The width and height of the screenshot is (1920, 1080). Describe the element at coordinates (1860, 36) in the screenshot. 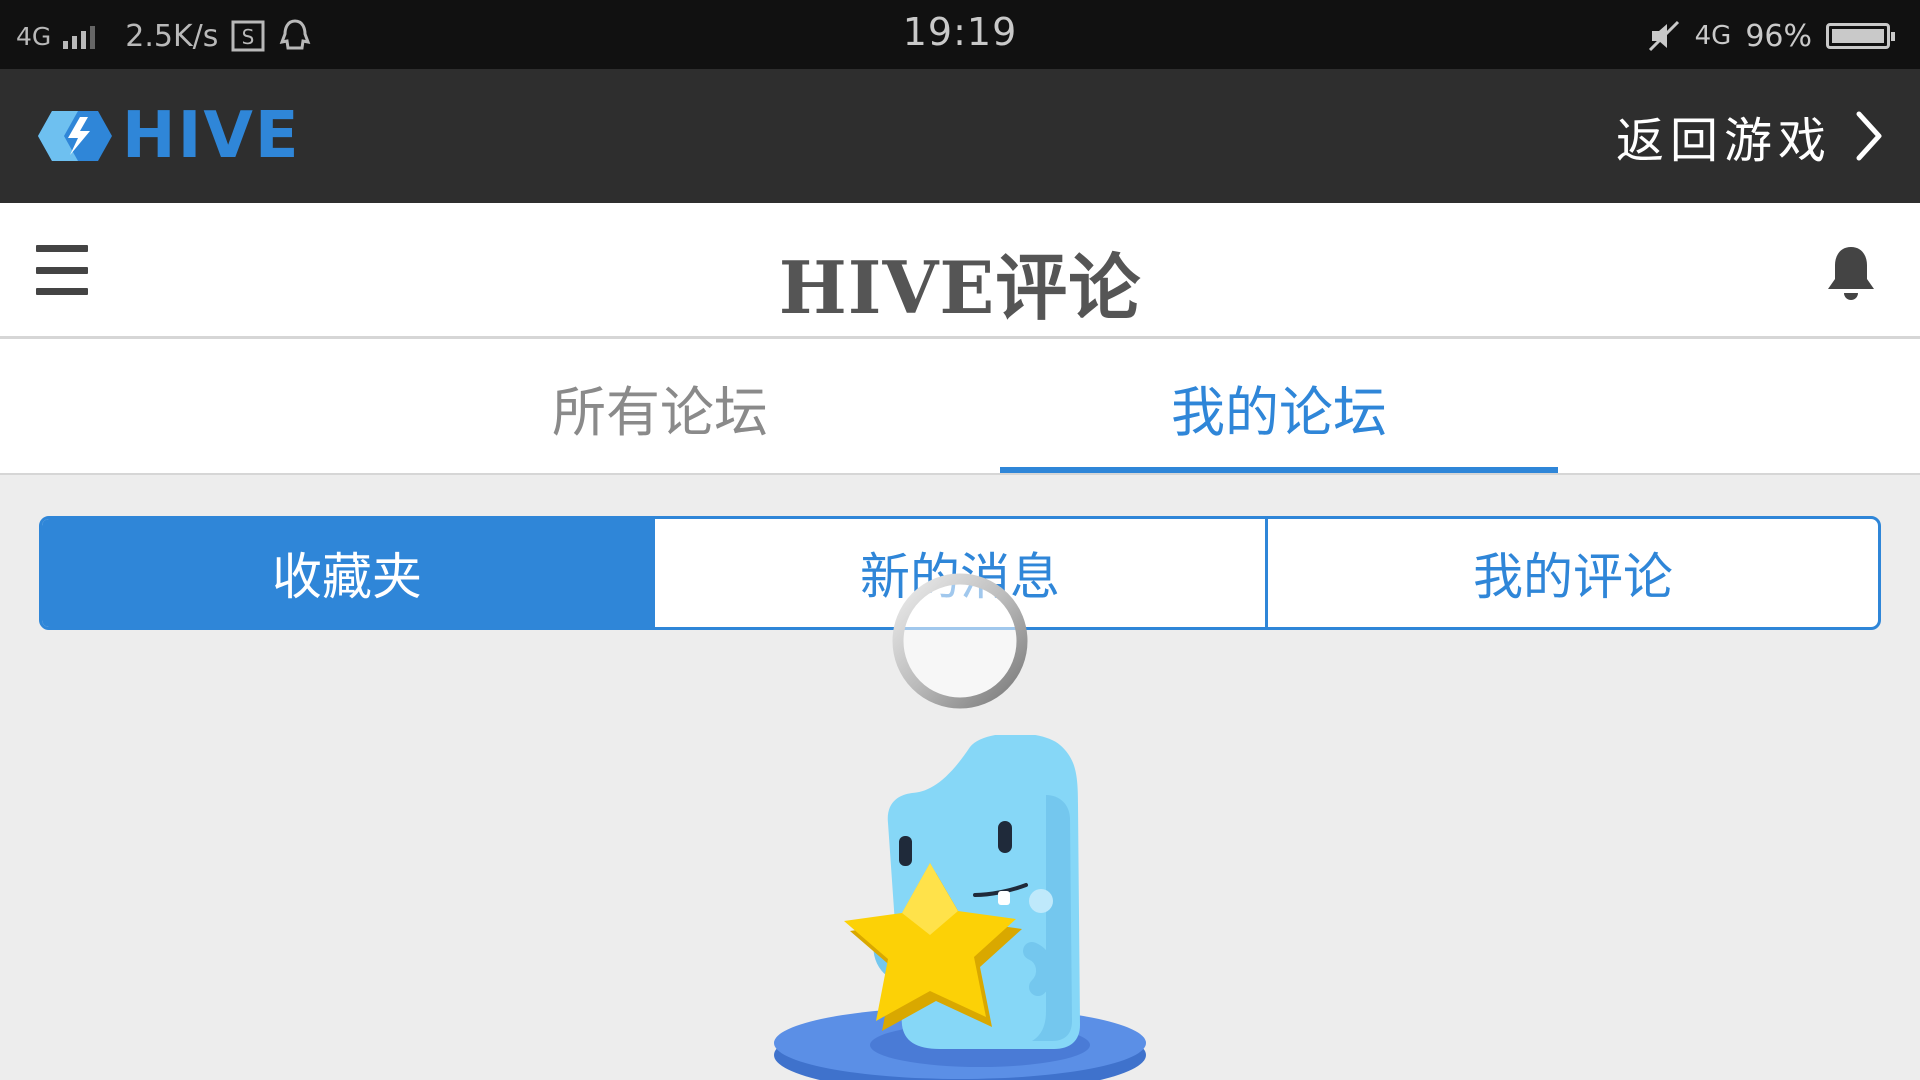

I see `battery-icon` at that location.